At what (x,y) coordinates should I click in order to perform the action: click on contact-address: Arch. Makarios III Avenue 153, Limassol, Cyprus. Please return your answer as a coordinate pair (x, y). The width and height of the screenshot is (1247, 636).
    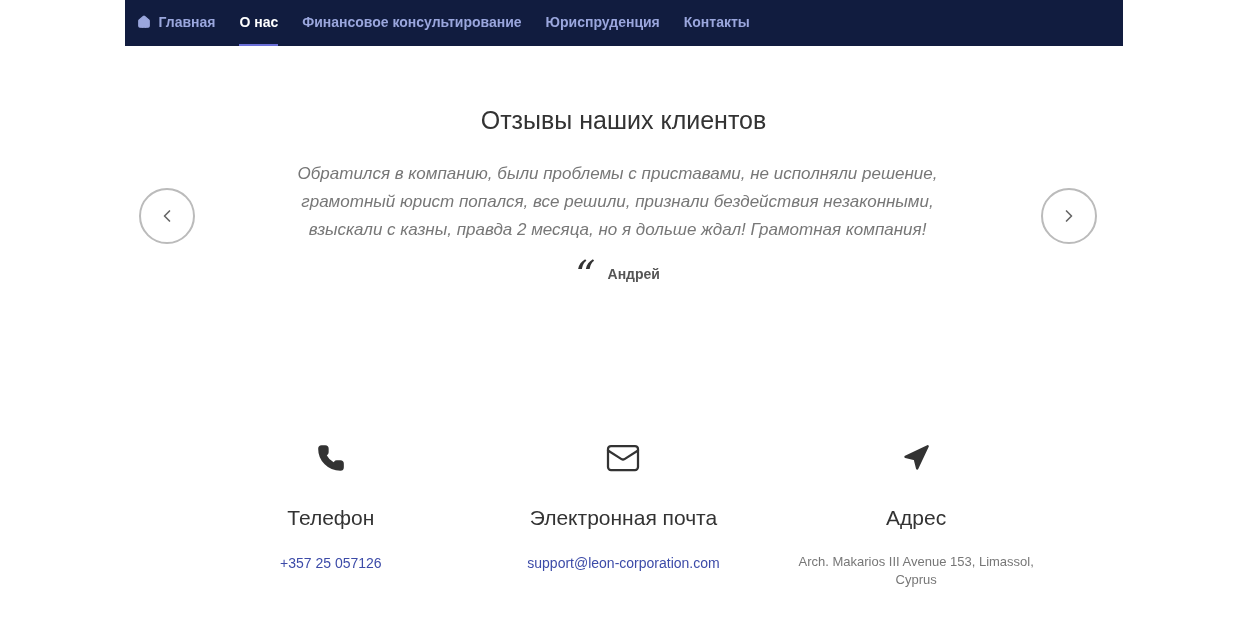
    Looking at the image, I should click on (916, 571).